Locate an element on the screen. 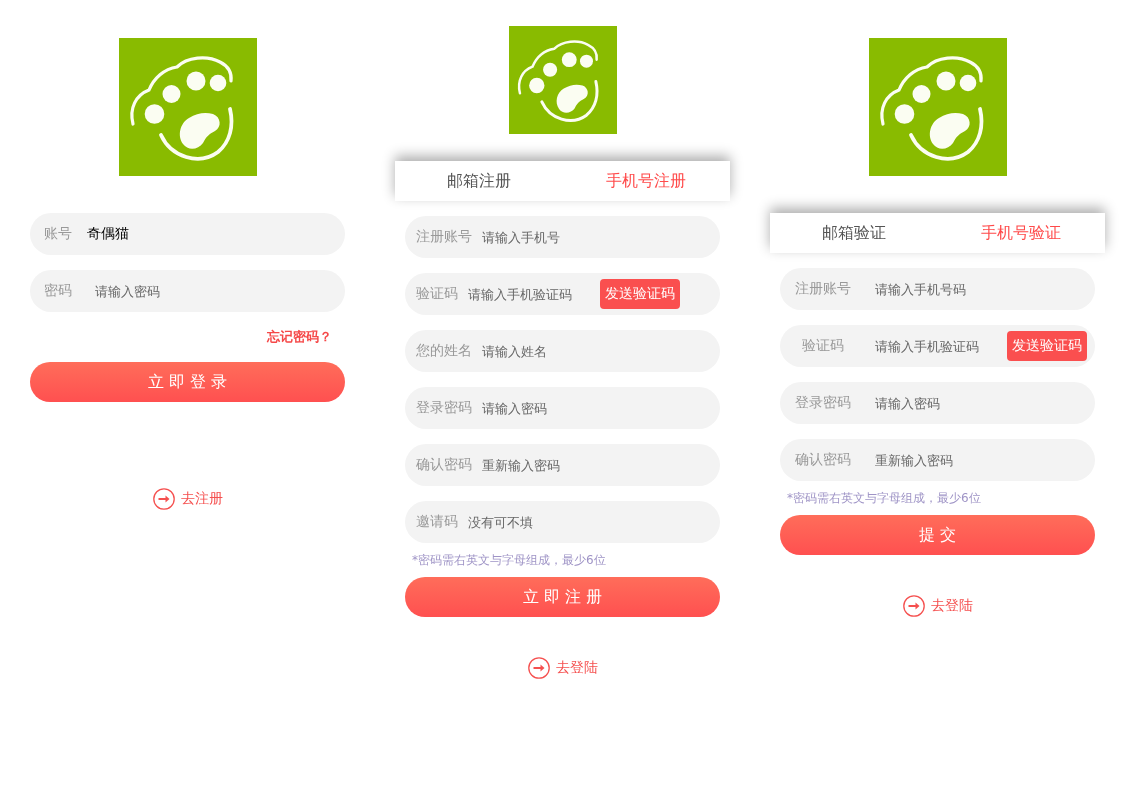  input-field: 没有可不填 is located at coordinates (594, 522).